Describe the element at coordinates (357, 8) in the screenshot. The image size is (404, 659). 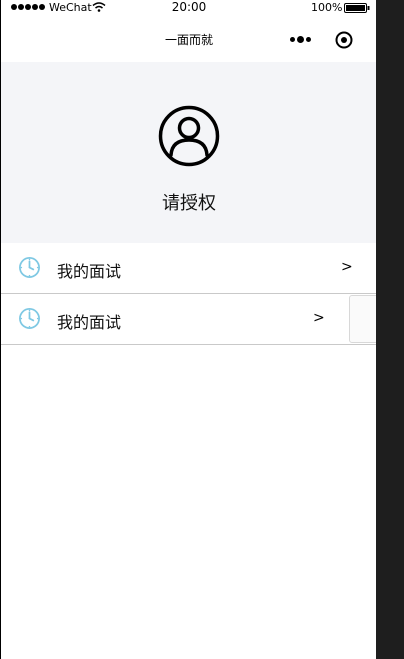
I see `battery-icon` at that location.